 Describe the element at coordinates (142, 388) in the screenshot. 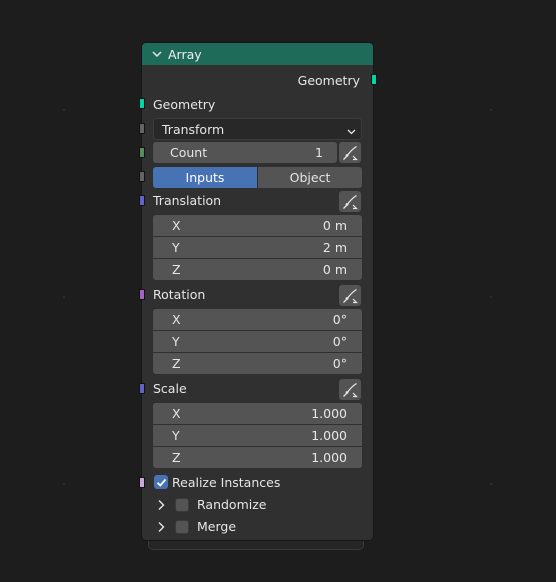

I see `scale-socket` at that location.